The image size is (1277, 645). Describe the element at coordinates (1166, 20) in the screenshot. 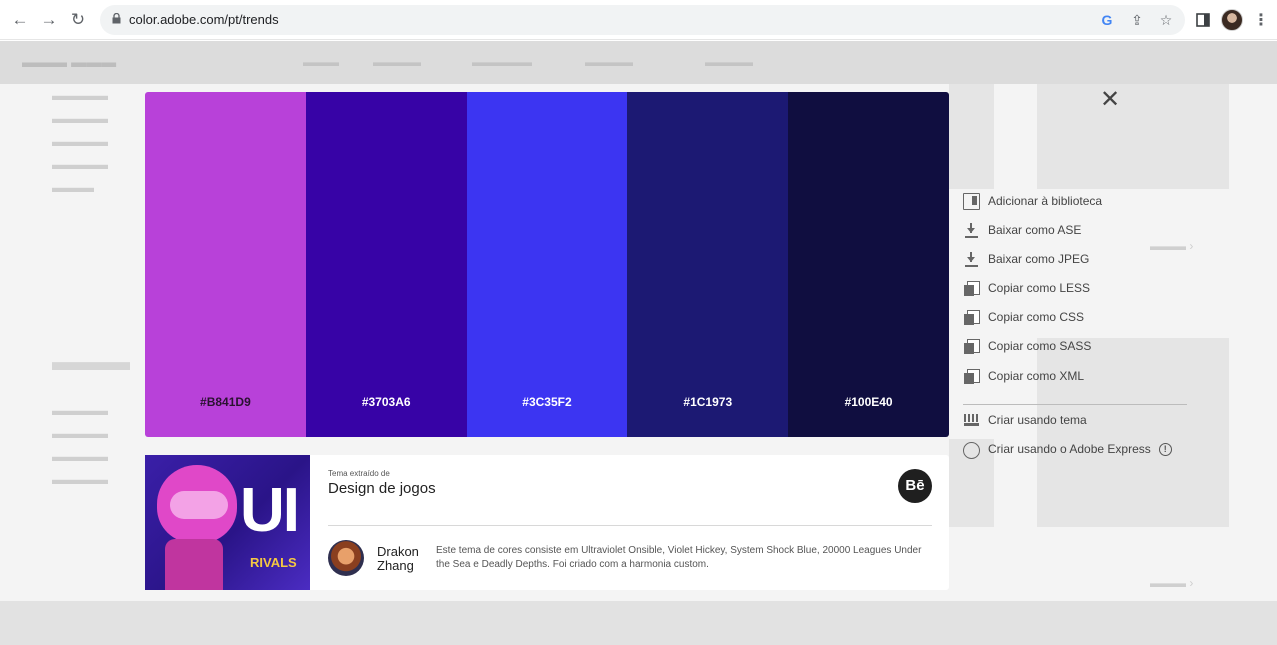

I see `star-icon: ☆` at that location.